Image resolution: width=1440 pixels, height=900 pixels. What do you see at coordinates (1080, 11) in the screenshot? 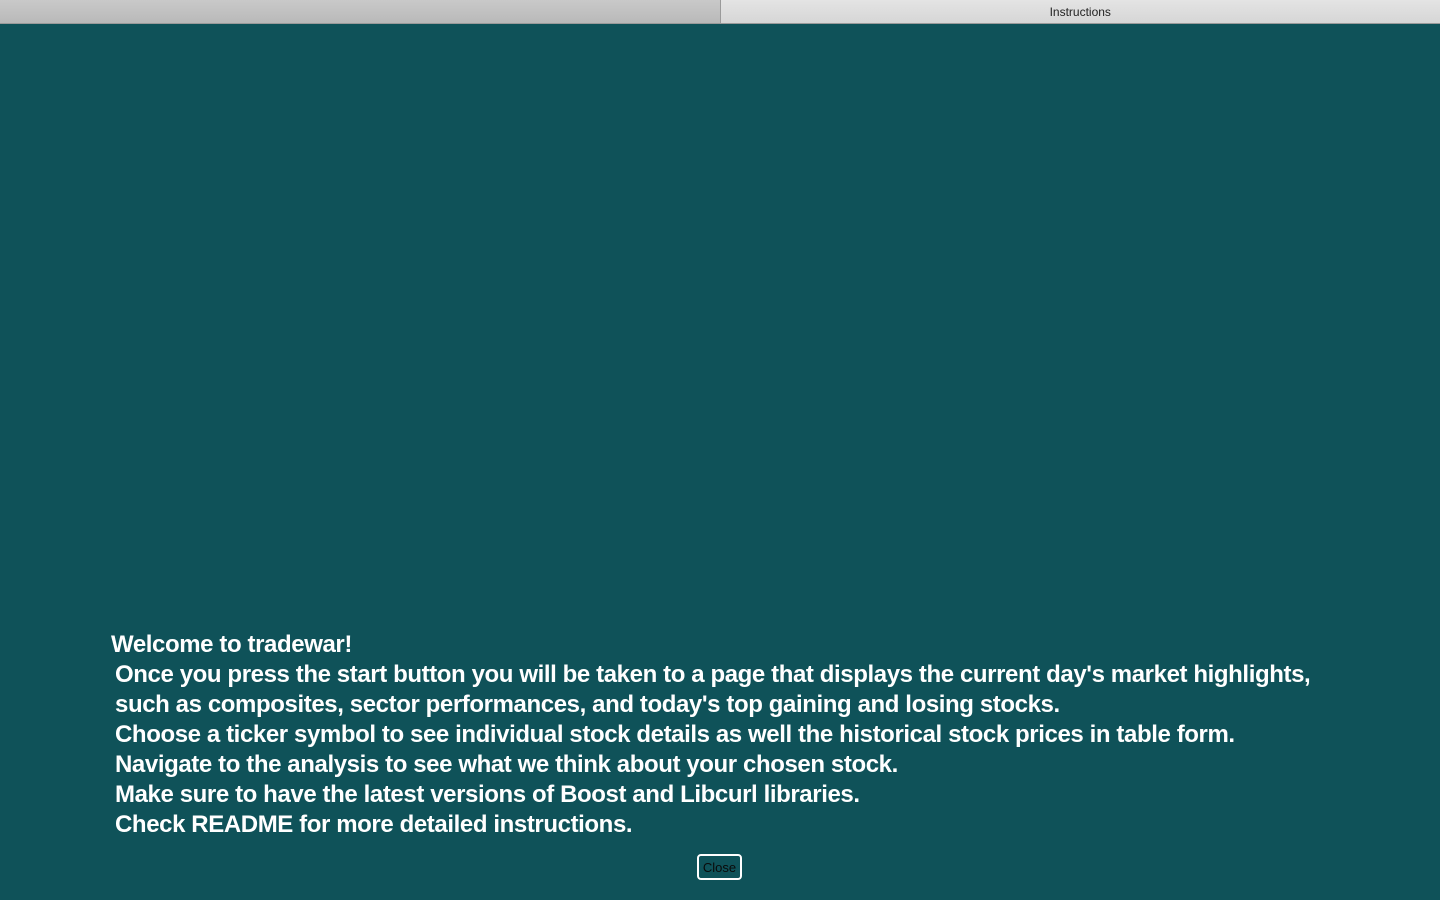
I see `tab-instructions: Instructions` at bounding box center [1080, 11].